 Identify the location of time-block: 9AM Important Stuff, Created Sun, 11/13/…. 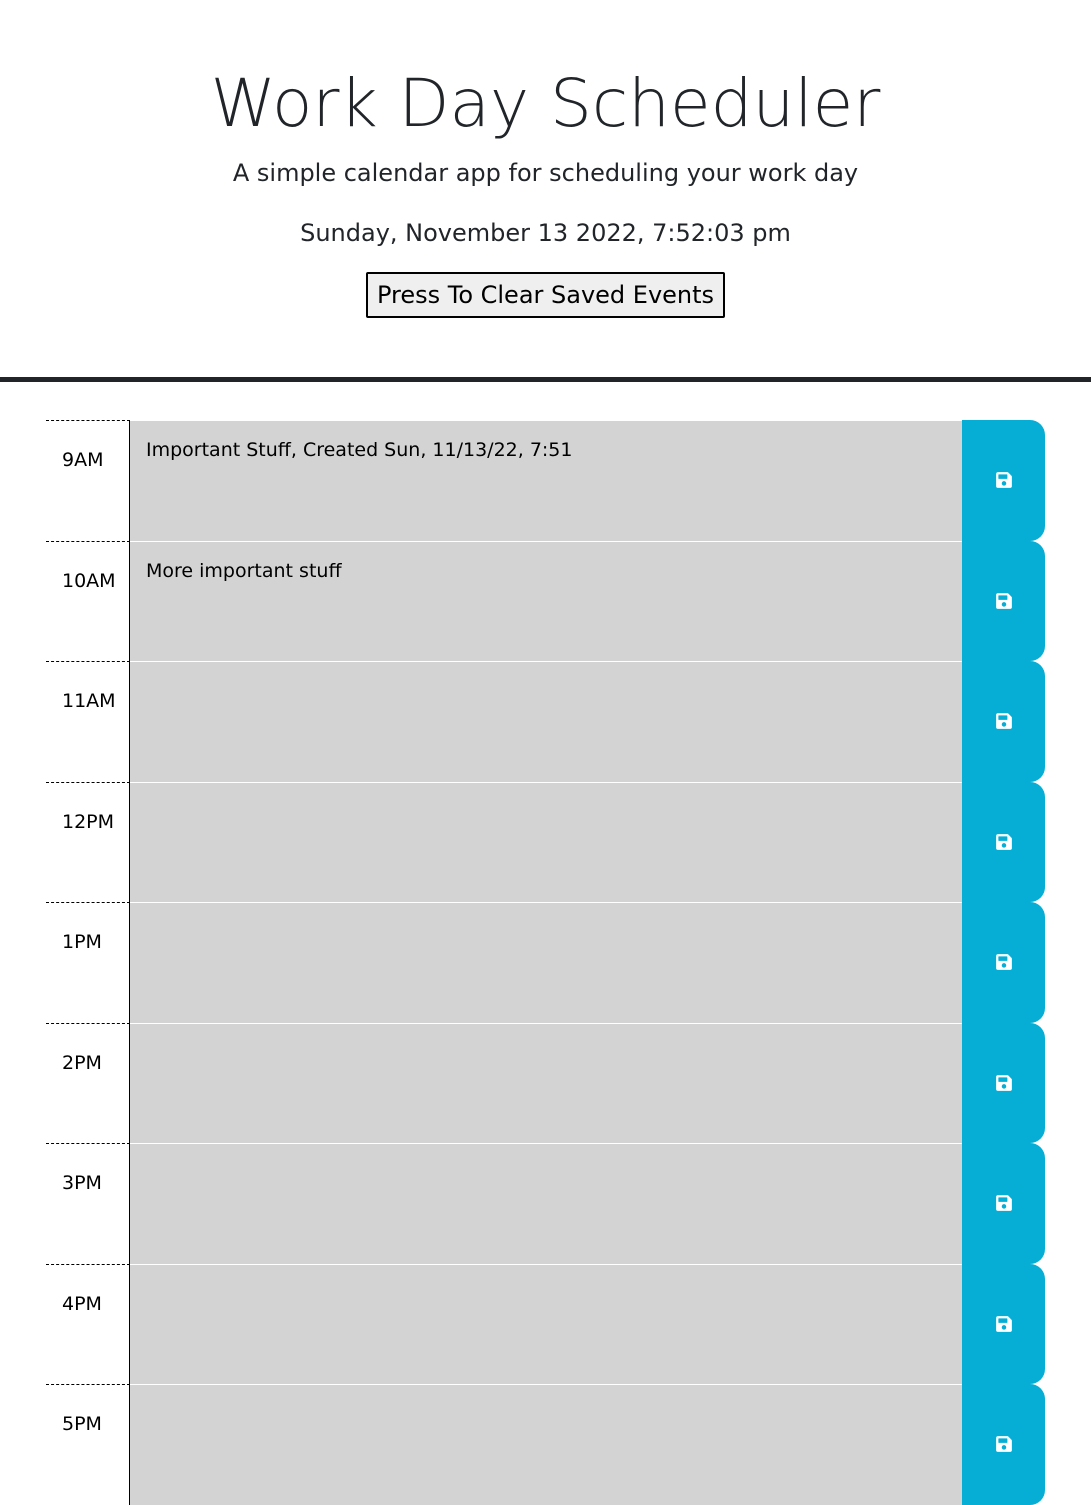
(545, 480).